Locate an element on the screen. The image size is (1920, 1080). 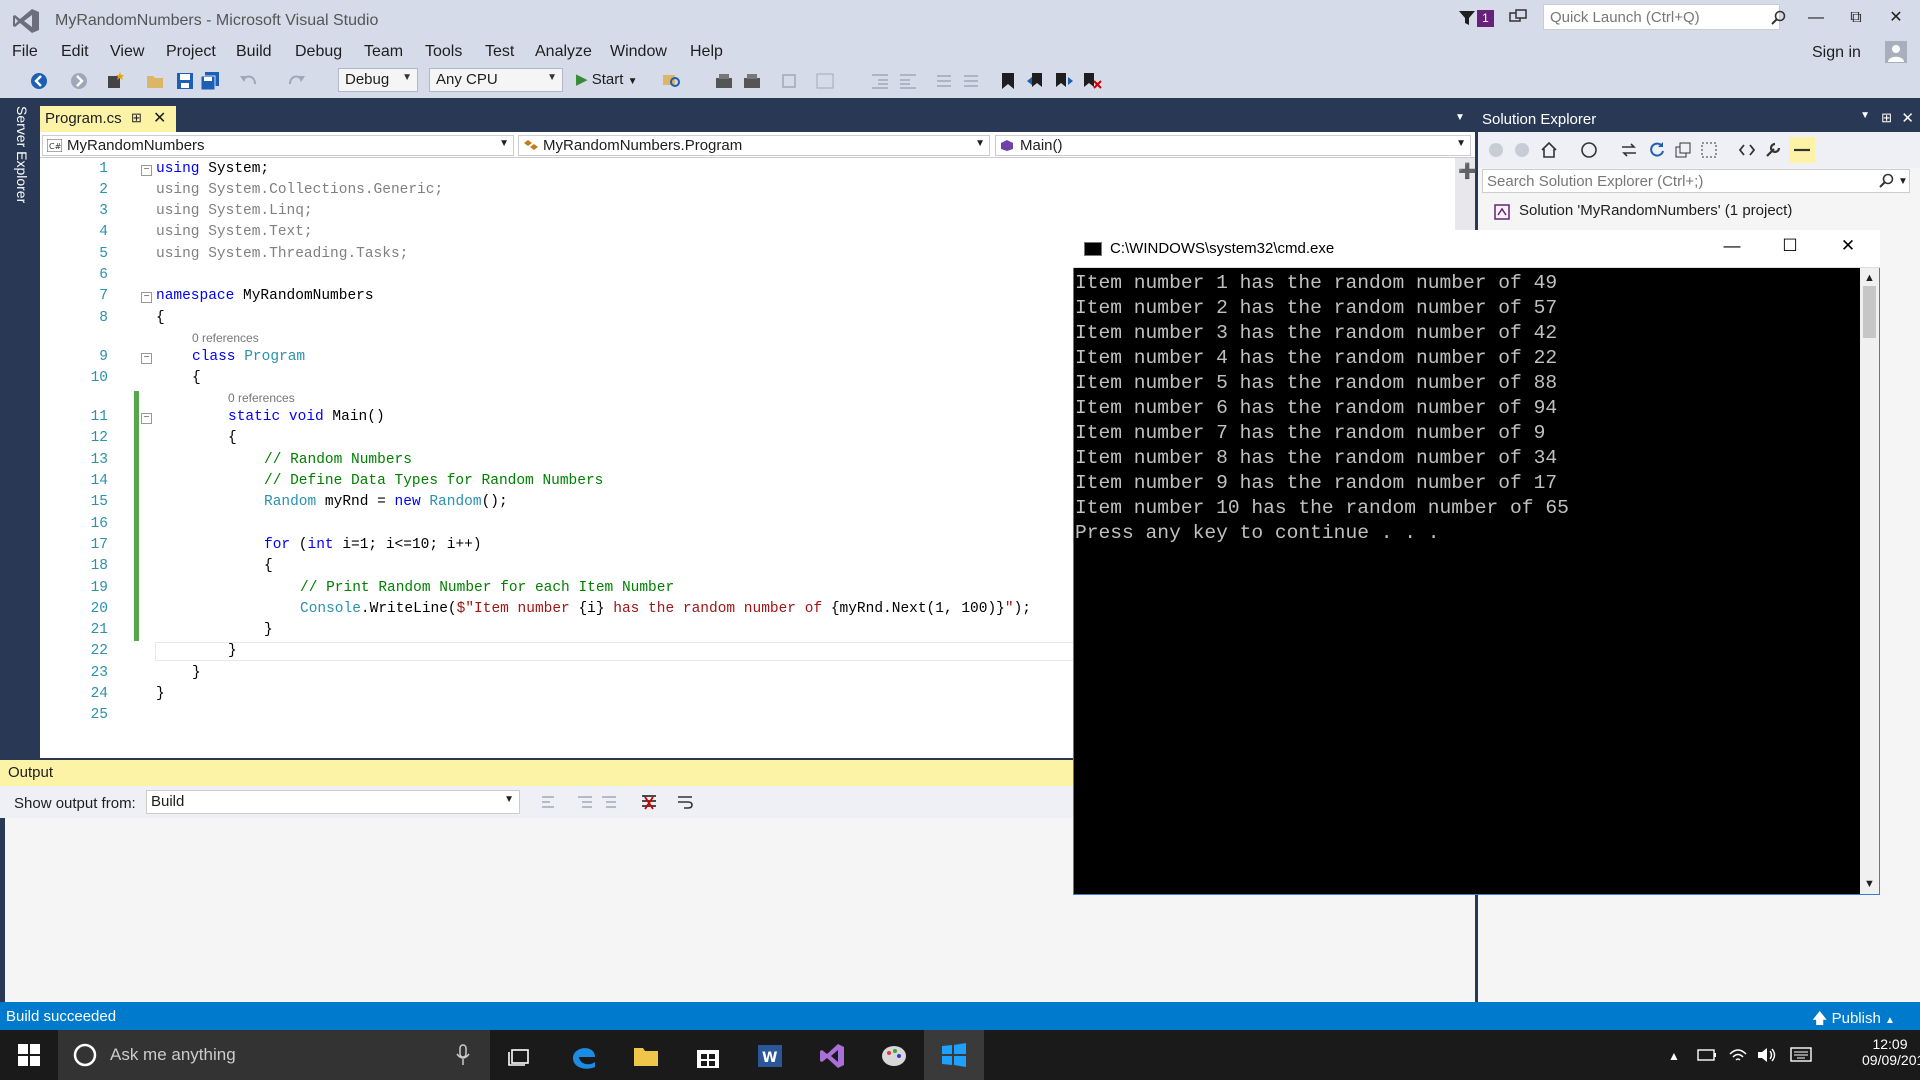
menu-view: View is located at coordinates (127, 52).